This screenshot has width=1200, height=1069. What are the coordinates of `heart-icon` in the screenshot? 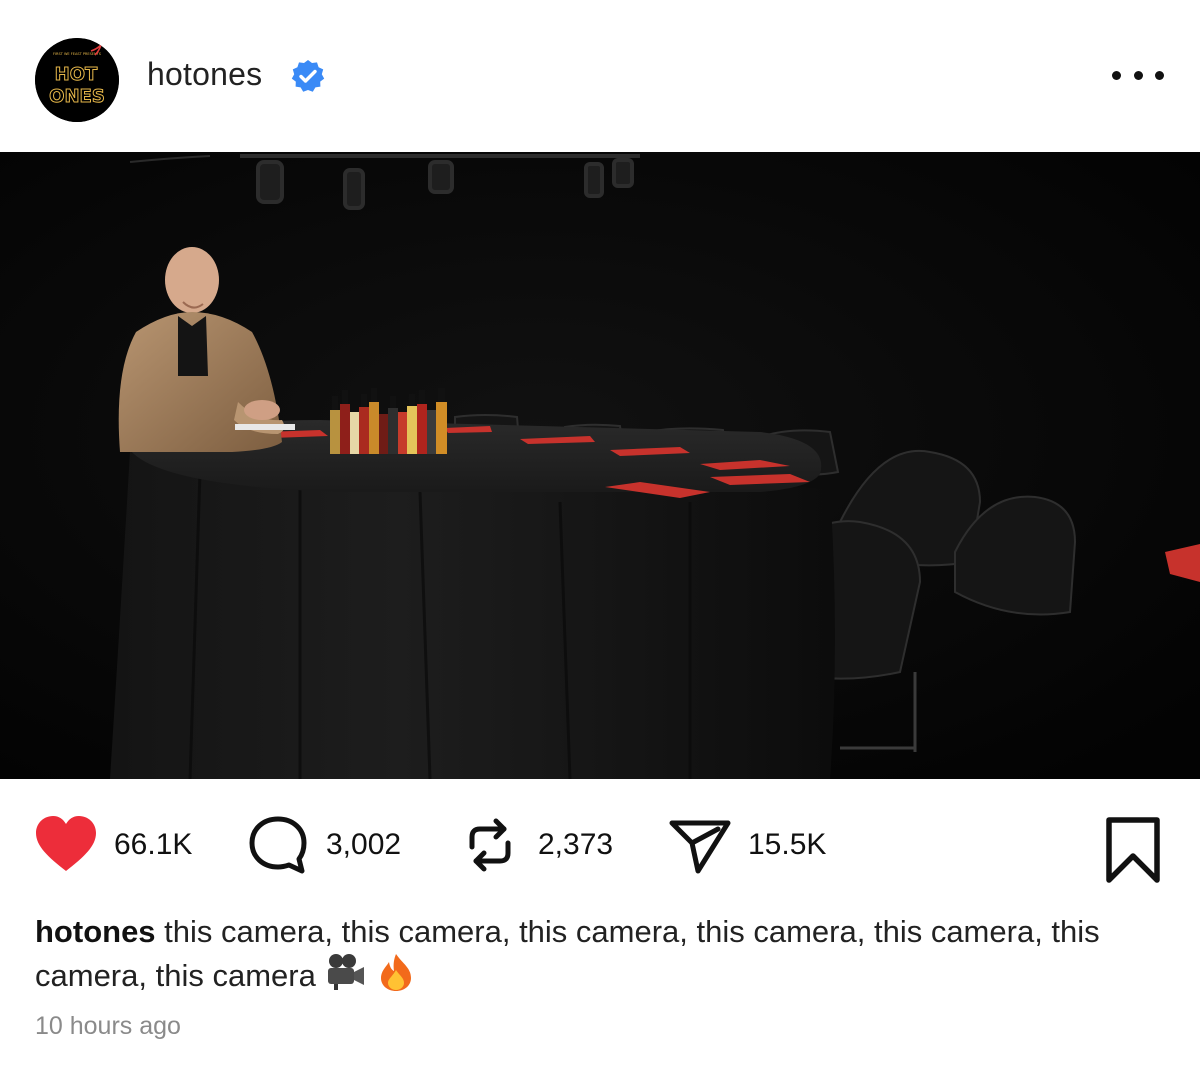 It's located at (66, 843).